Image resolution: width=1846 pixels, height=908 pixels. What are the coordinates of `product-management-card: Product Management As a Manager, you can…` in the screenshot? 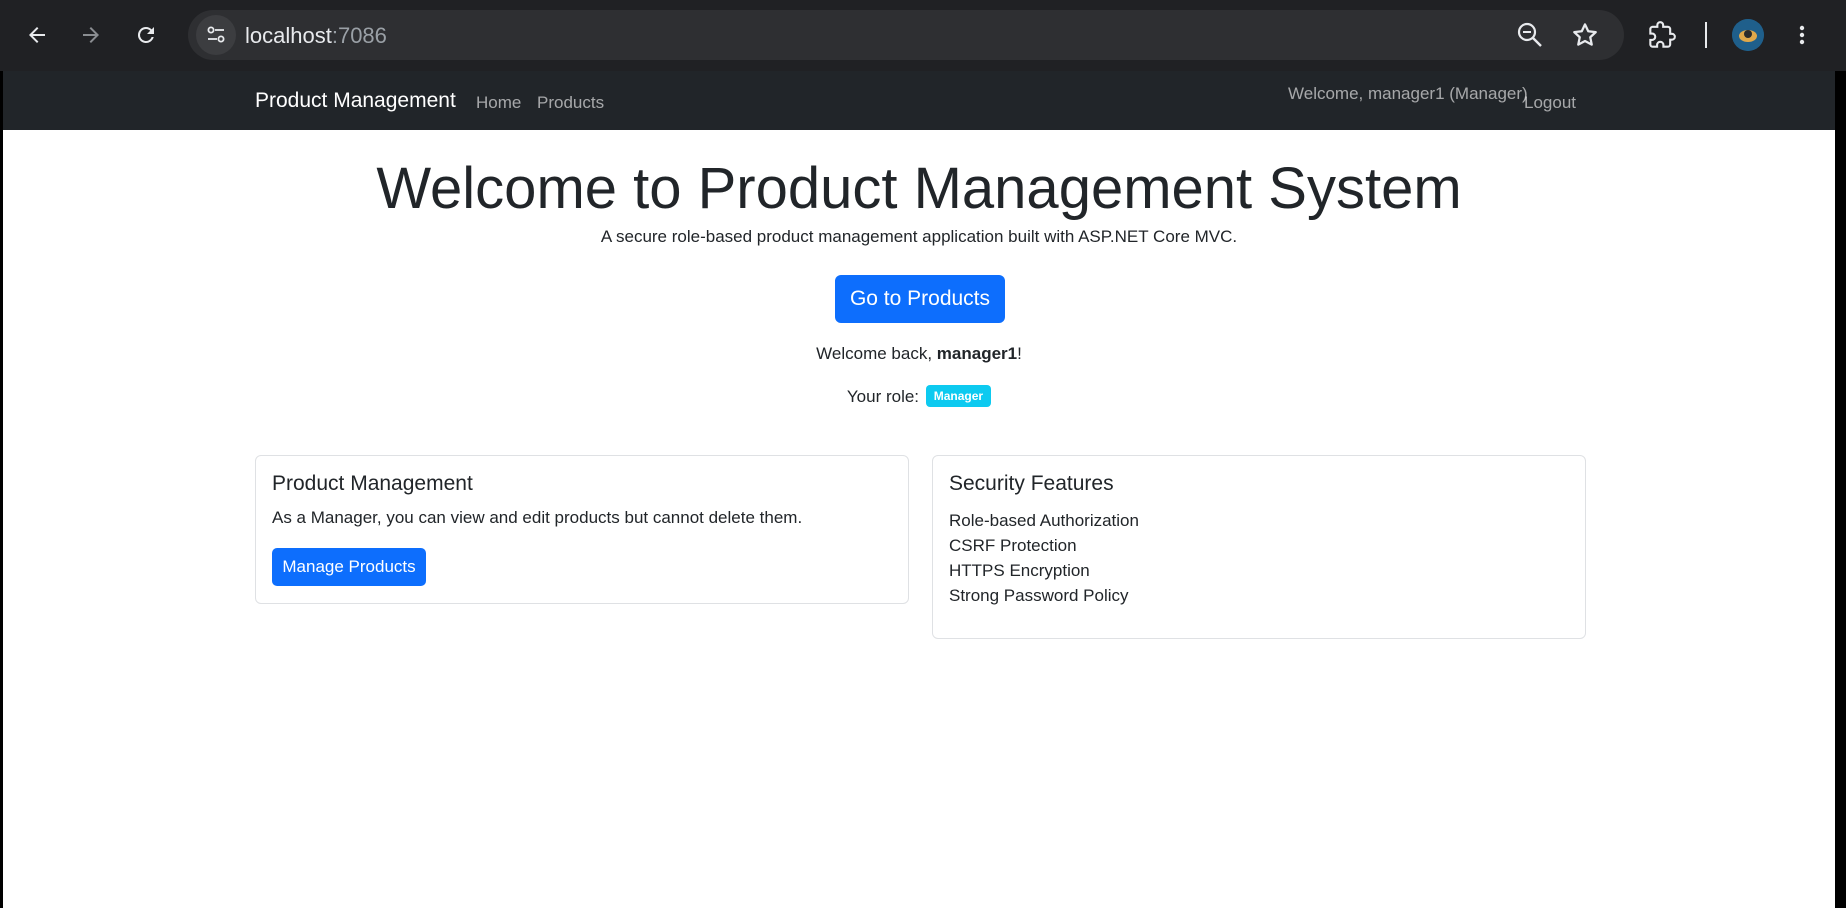 It's located at (582, 529).